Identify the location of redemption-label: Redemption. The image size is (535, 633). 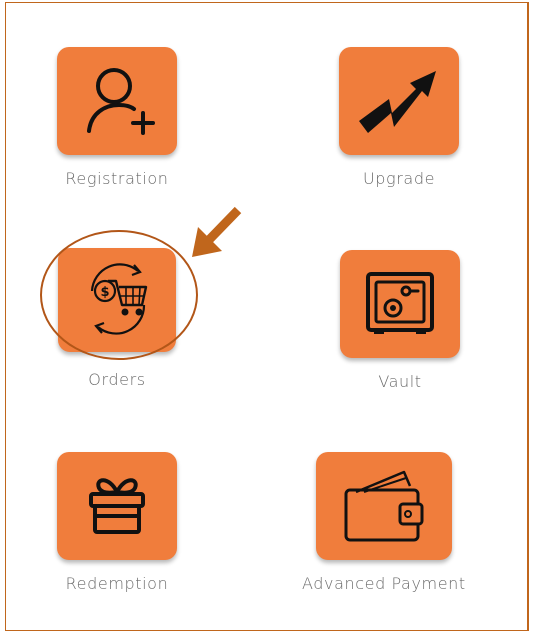
(117, 583).